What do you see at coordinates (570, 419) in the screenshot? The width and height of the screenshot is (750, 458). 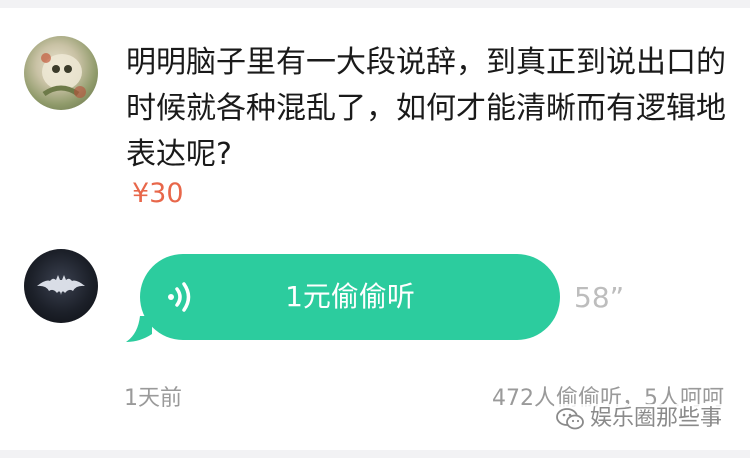 I see `wechat-icon` at bounding box center [570, 419].